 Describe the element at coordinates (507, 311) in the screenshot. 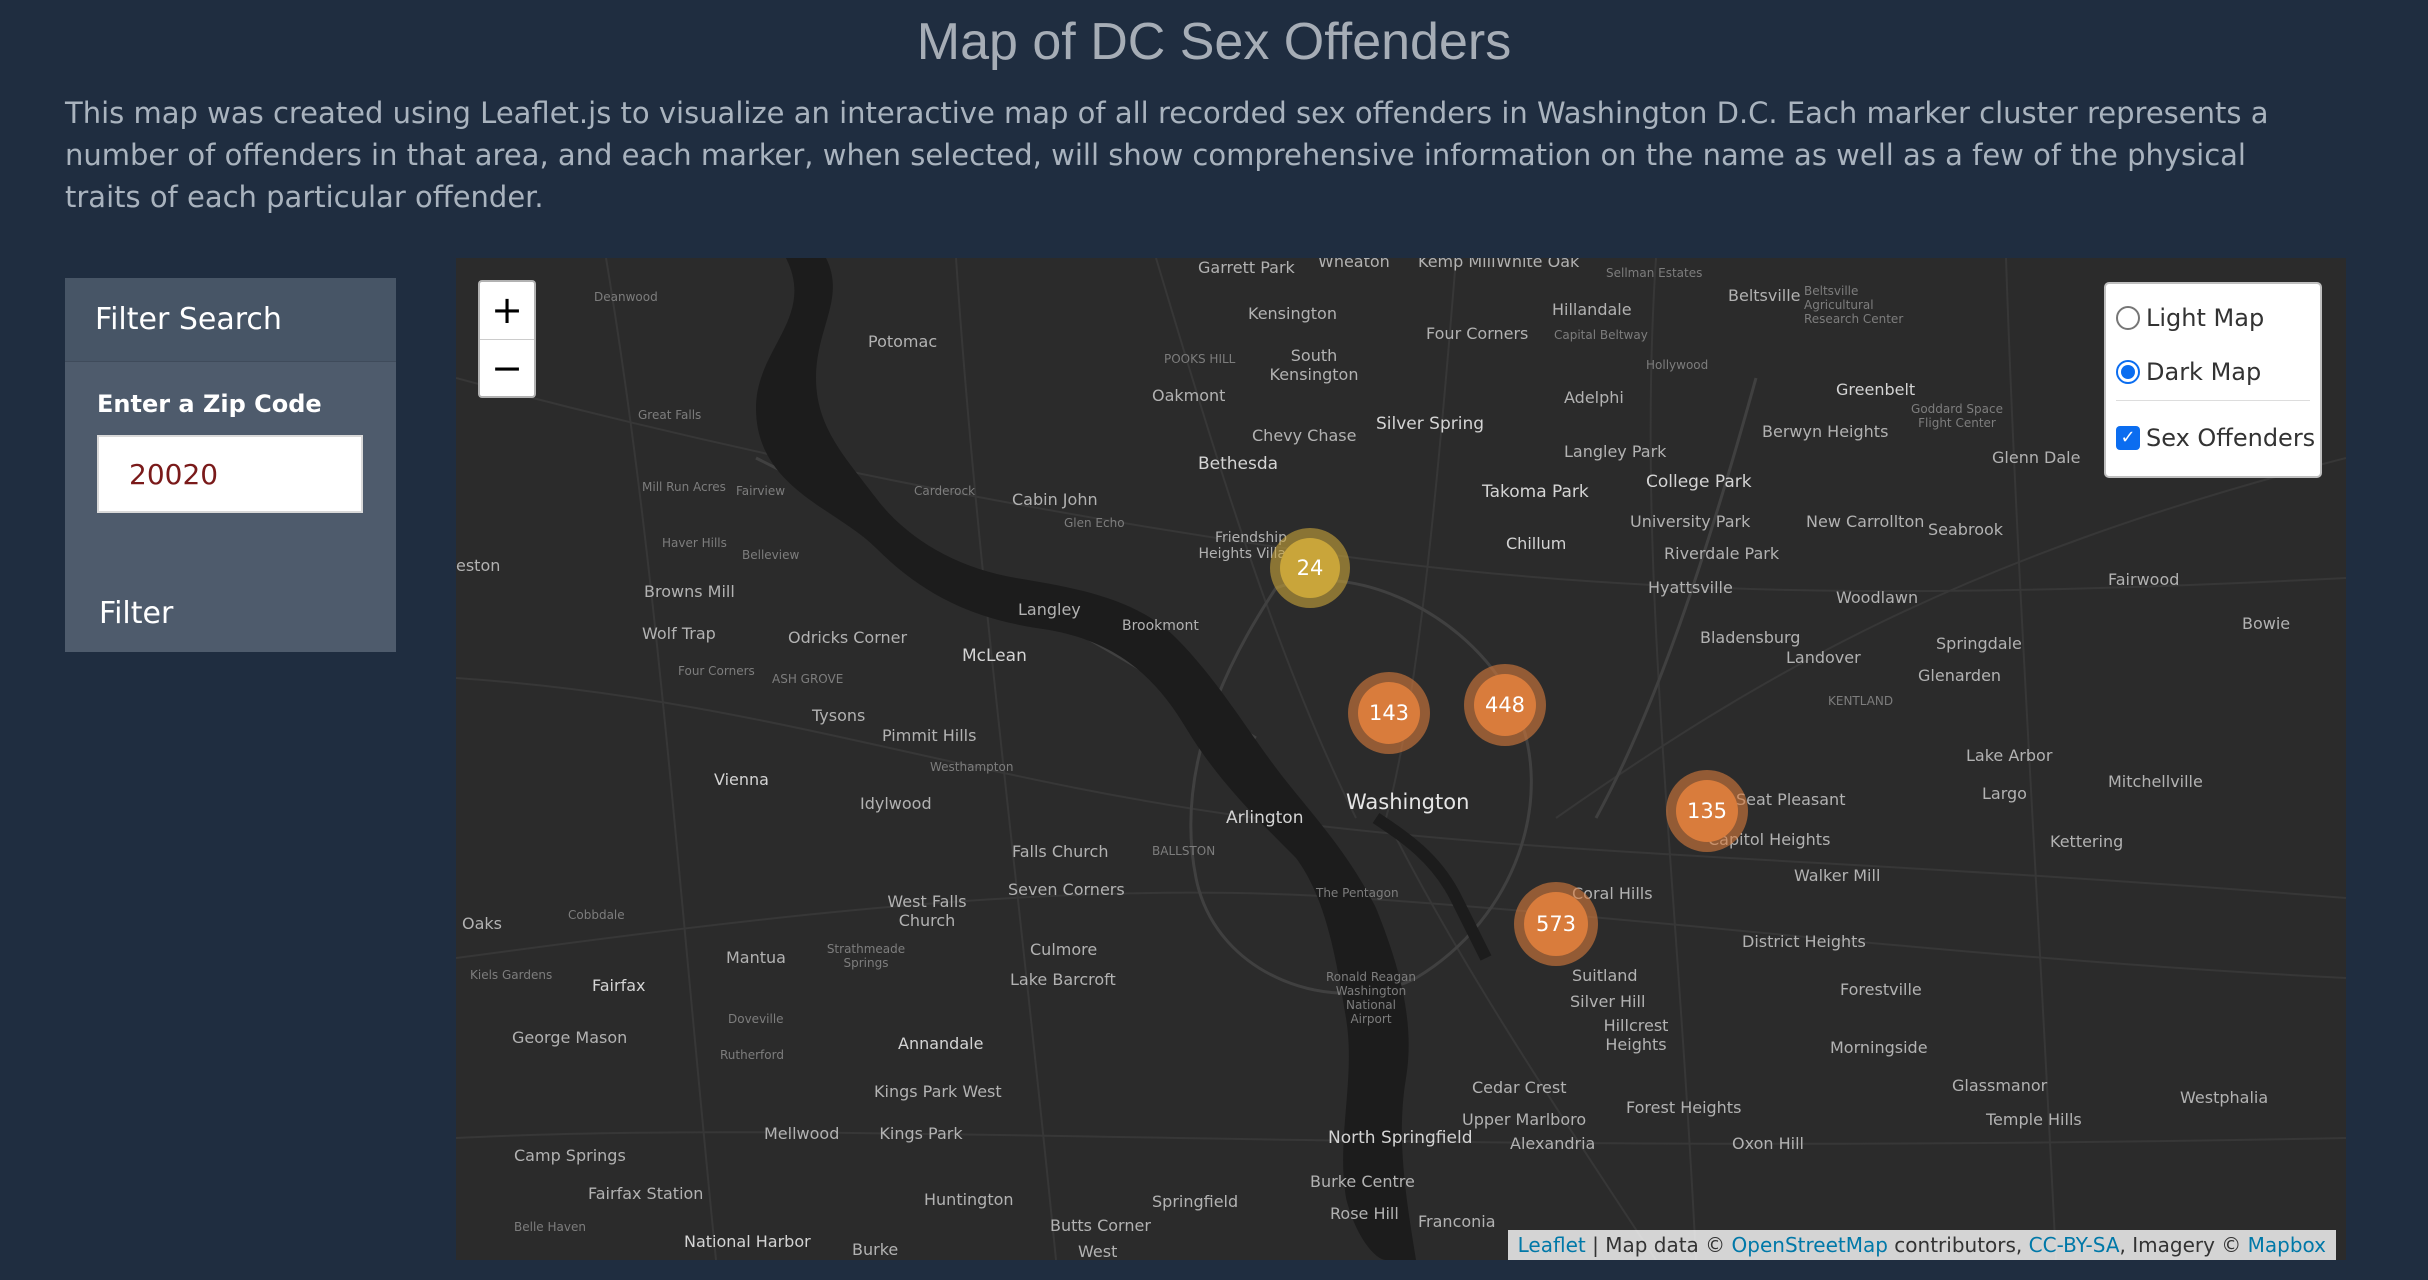

I see `zoom-in-button: +` at that location.